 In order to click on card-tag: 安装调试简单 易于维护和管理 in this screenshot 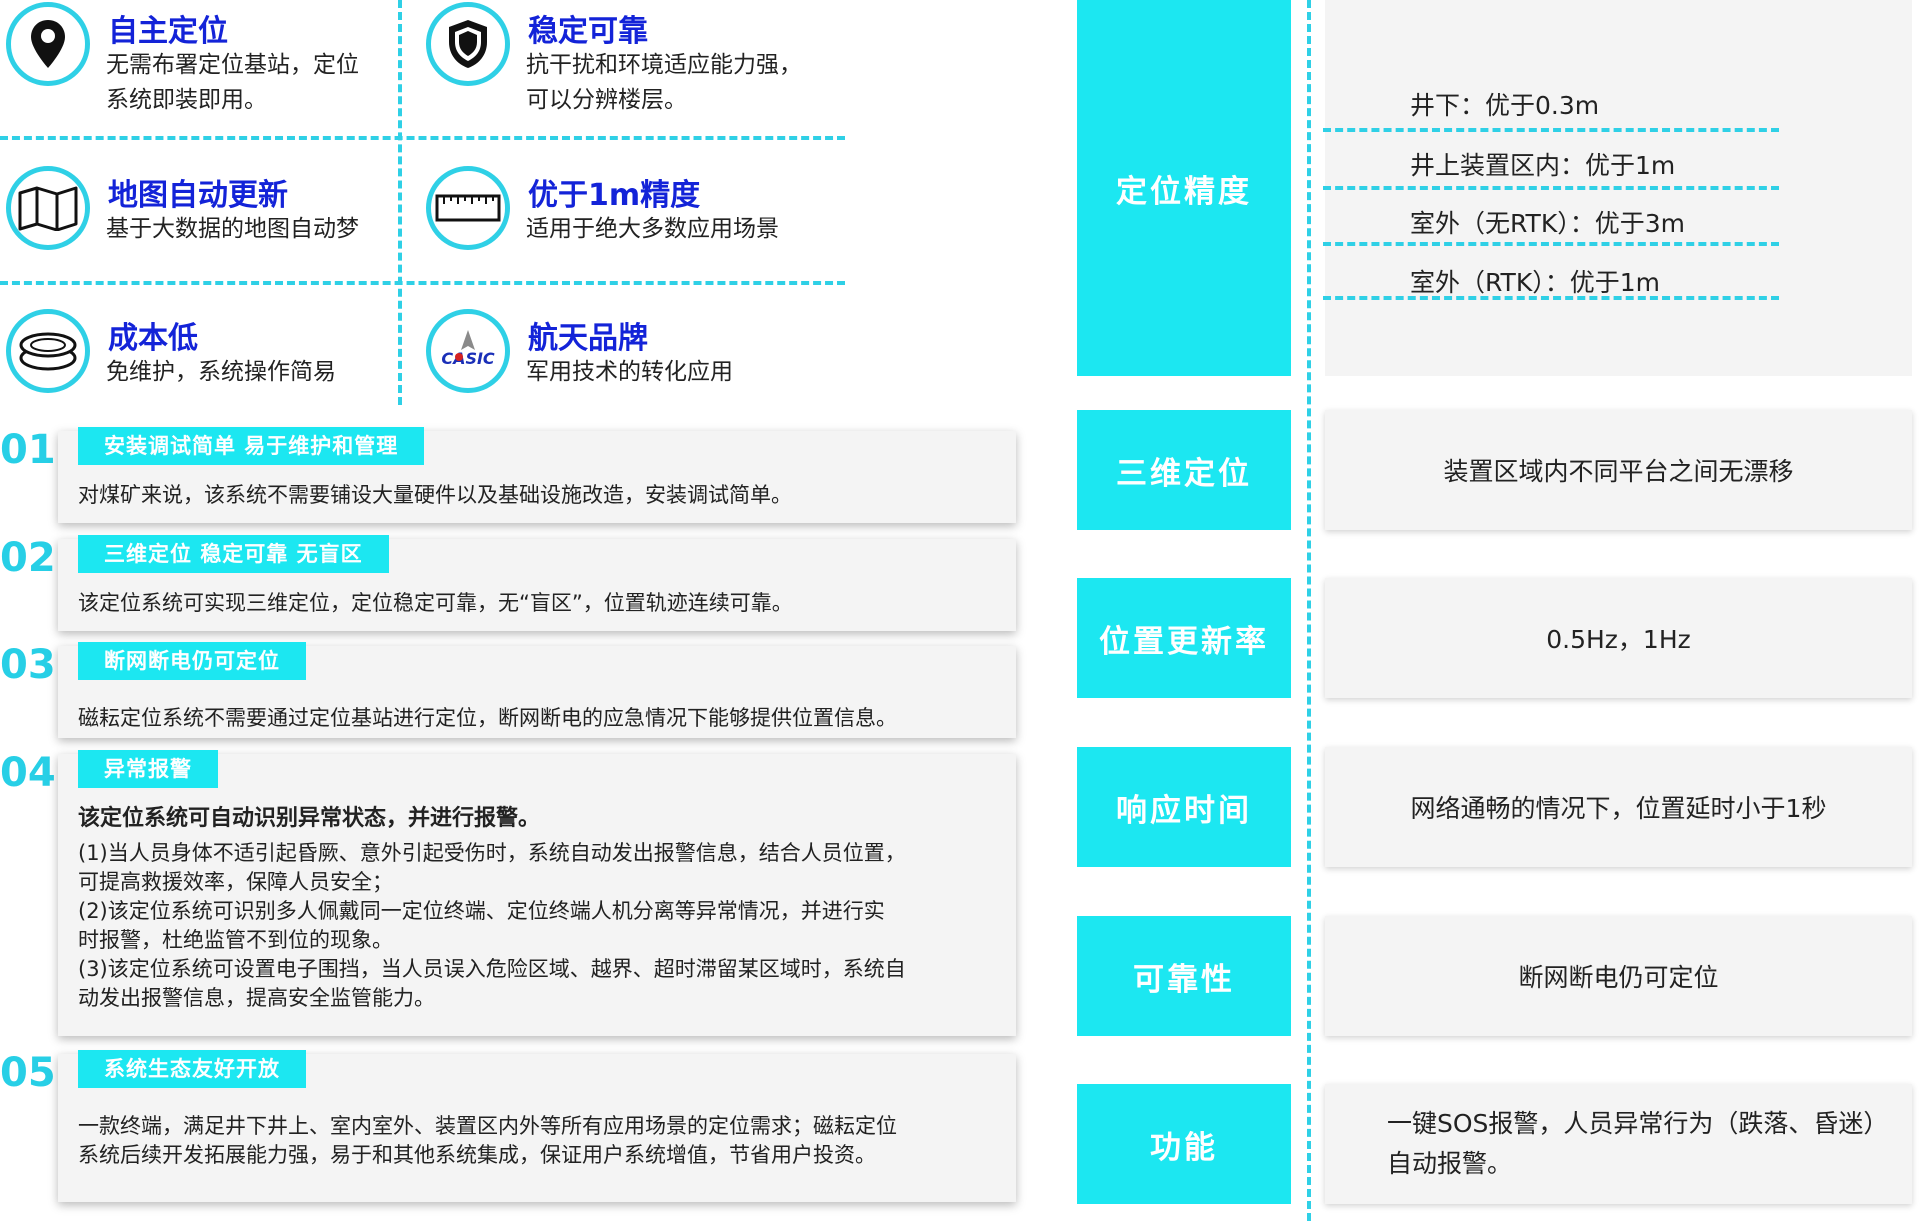, I will do `click(251, 446)`.